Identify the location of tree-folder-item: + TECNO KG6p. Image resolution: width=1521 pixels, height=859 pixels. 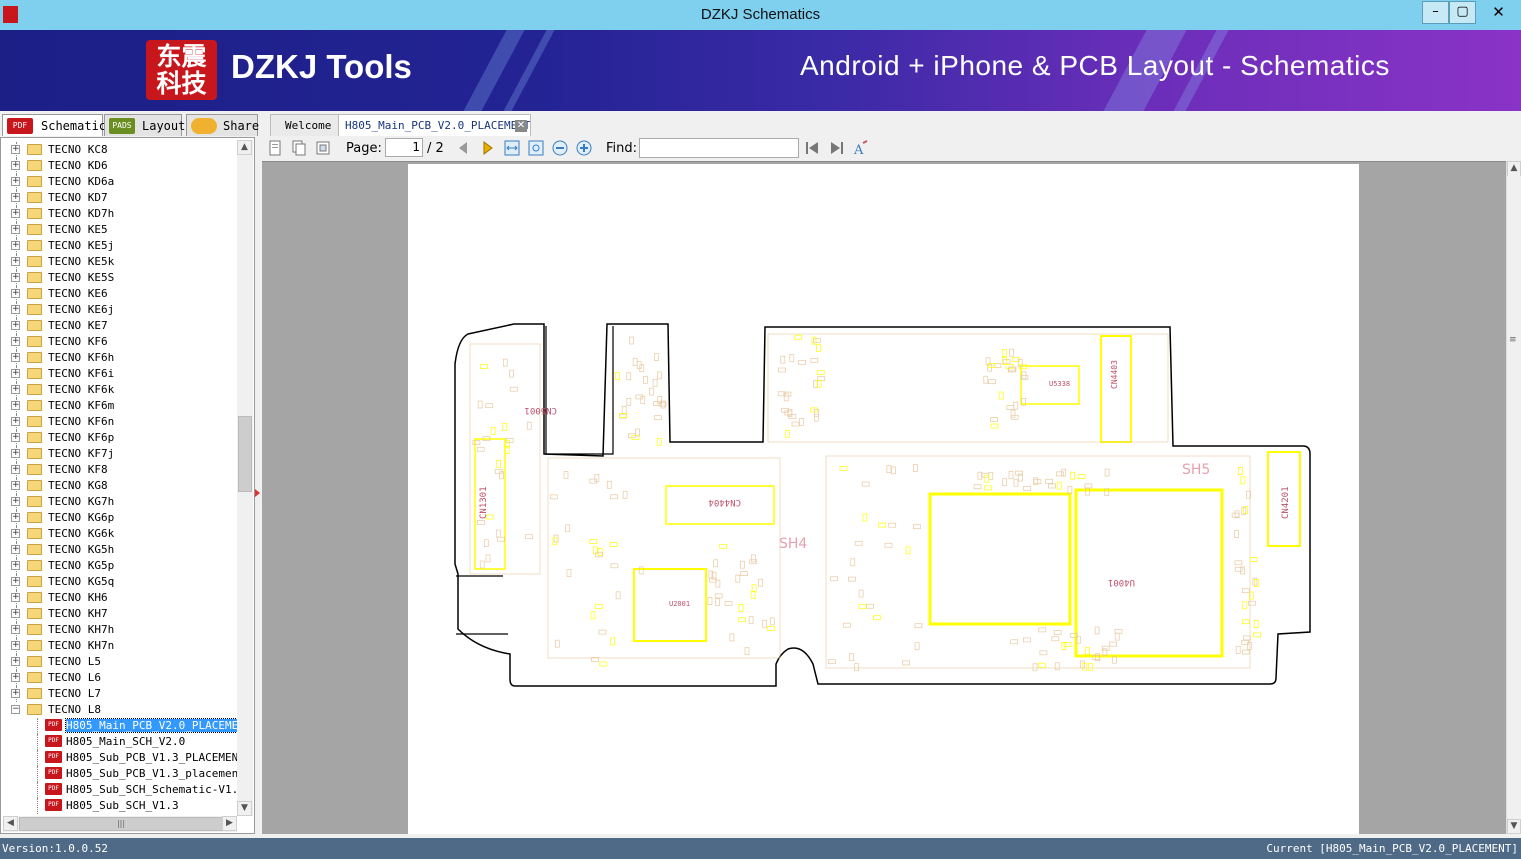
(119, 518).